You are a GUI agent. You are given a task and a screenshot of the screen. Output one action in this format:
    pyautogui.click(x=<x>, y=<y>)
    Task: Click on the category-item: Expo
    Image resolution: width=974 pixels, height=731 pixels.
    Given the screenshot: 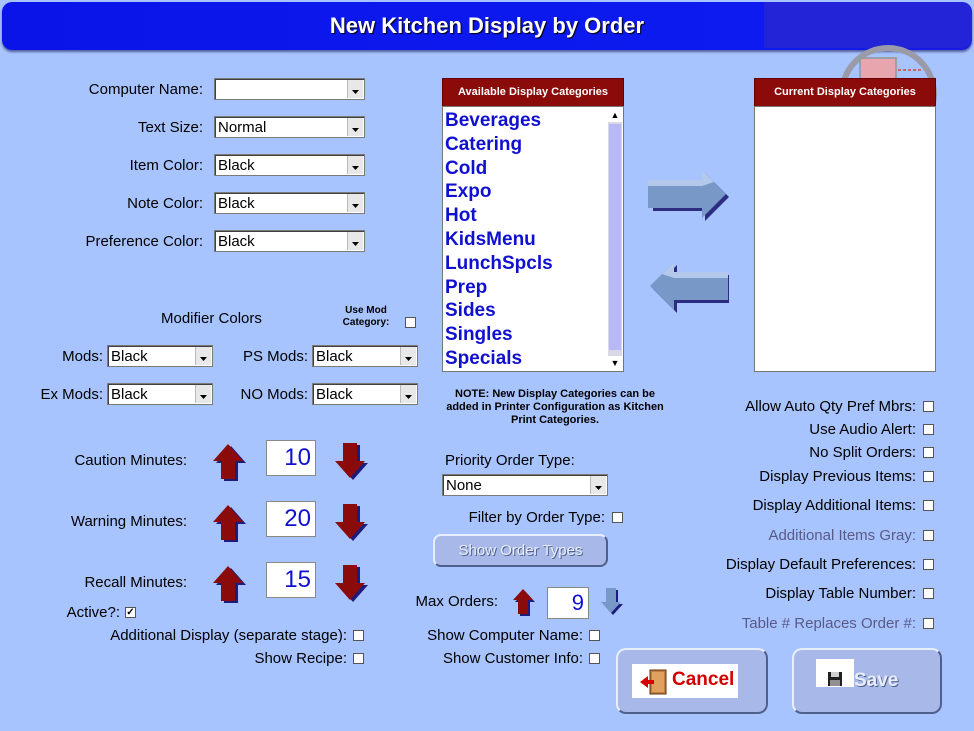 What is the action you would take?
    pyautogui.click(x=524, y=192)
    